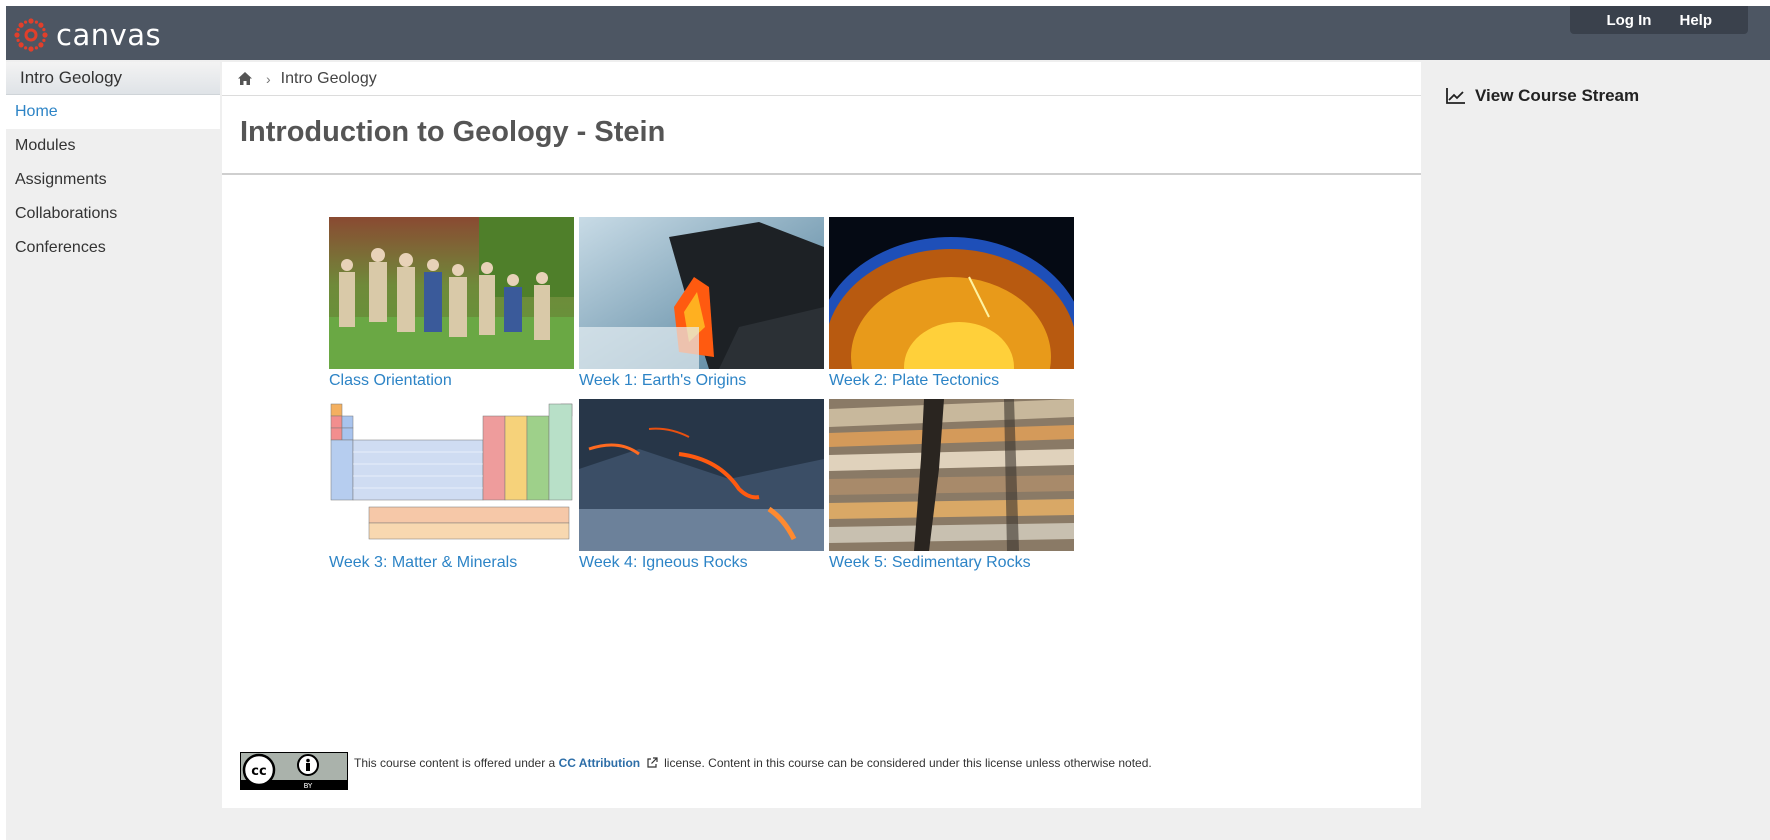 This screenshot has width=1770, height=840. I want to click on svg-text: cc, so click(258, 771).